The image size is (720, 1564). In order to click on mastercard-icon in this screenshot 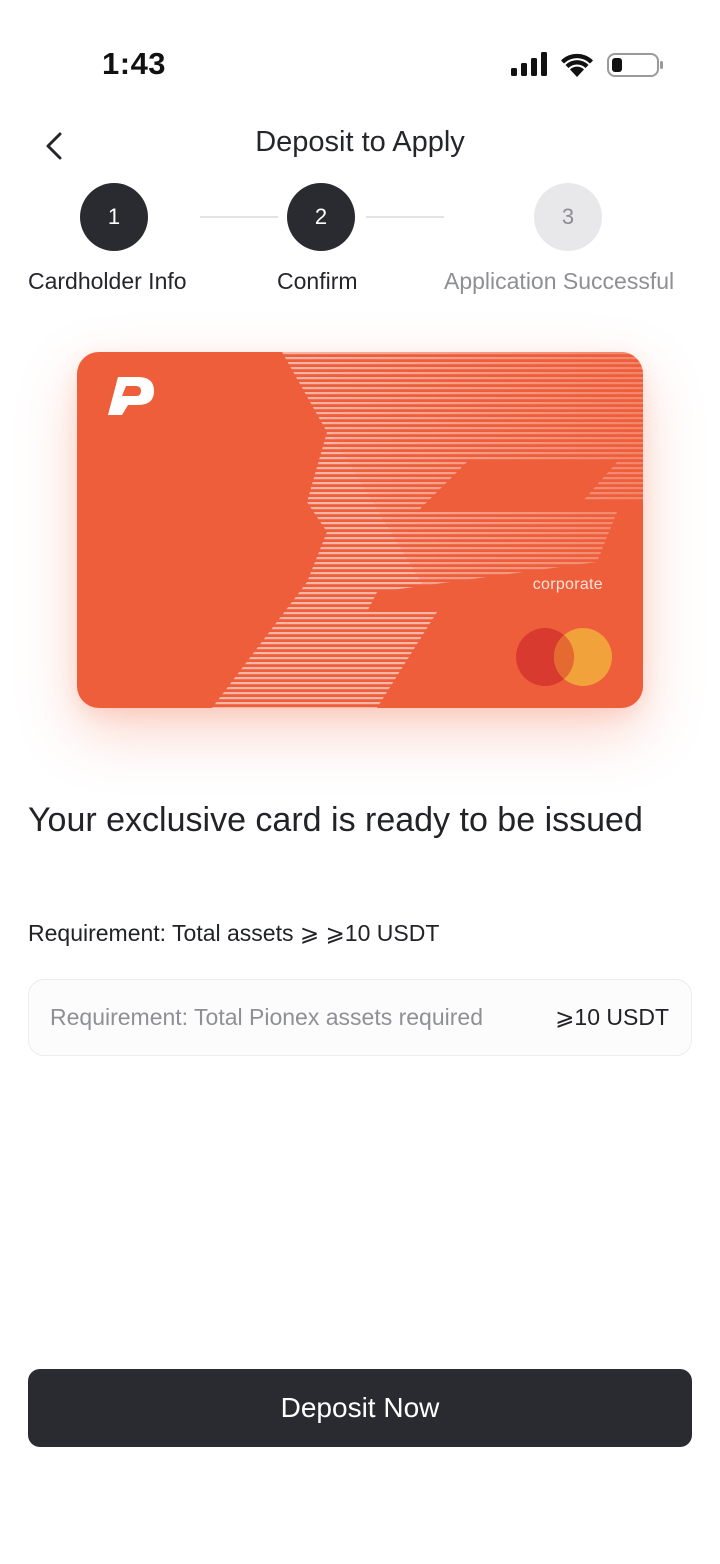, I will do `click(564, 657)`.